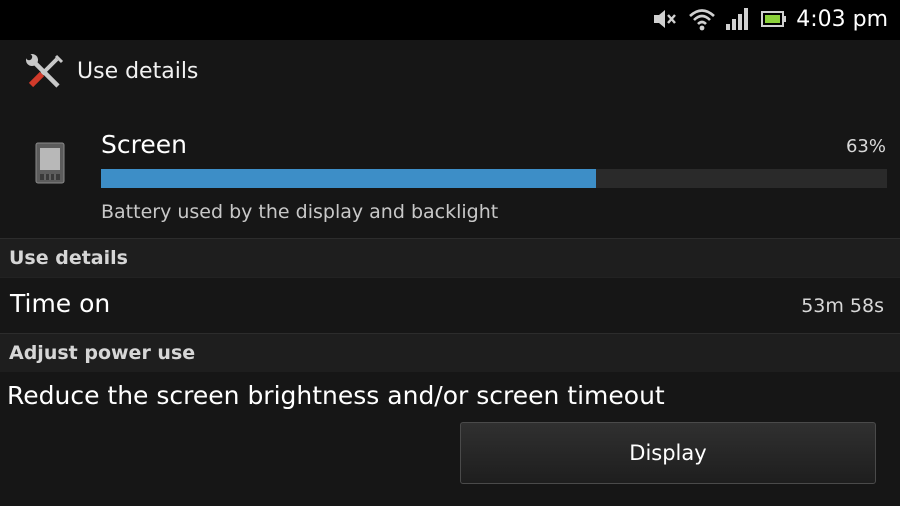  Describe the element at coordinates (349, 178) in the screenshot. I see `usage-progress-fill` at that location.